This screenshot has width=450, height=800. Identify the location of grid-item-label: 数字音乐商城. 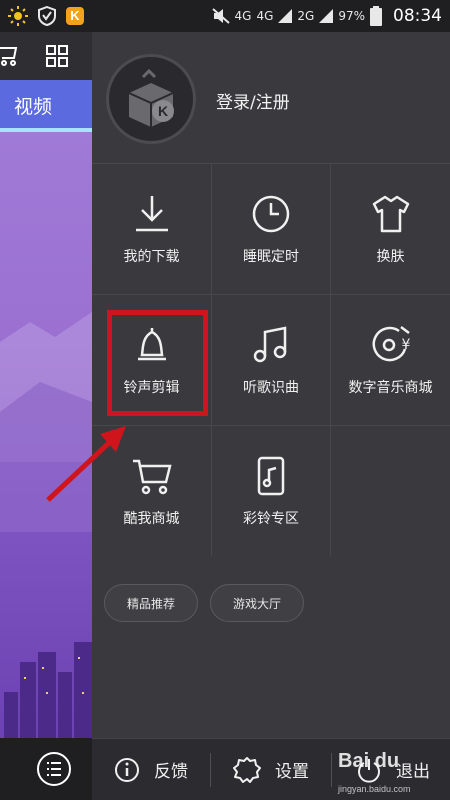
(390, 388).